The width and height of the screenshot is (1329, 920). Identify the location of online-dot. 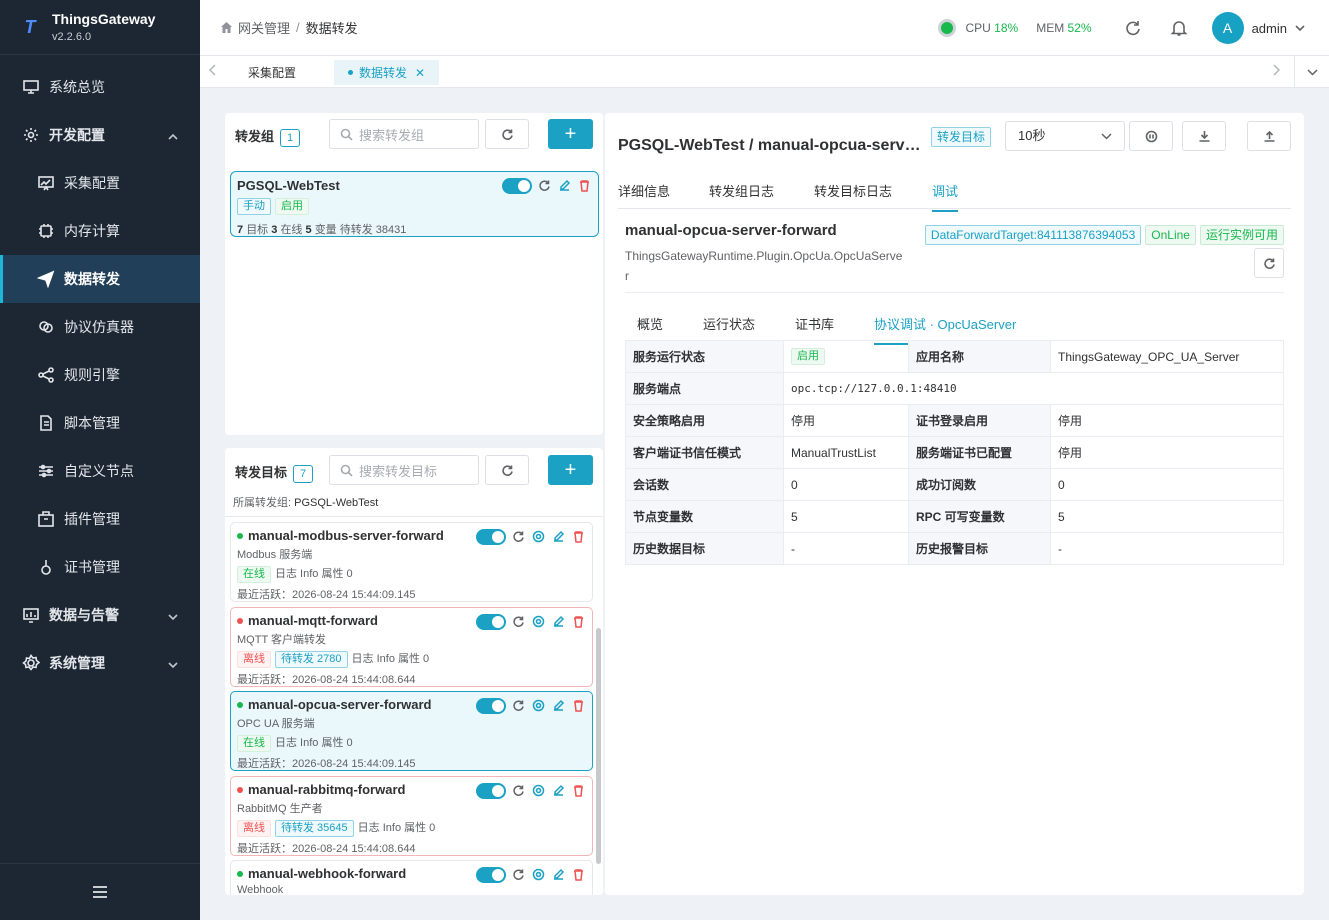
(240, 873).